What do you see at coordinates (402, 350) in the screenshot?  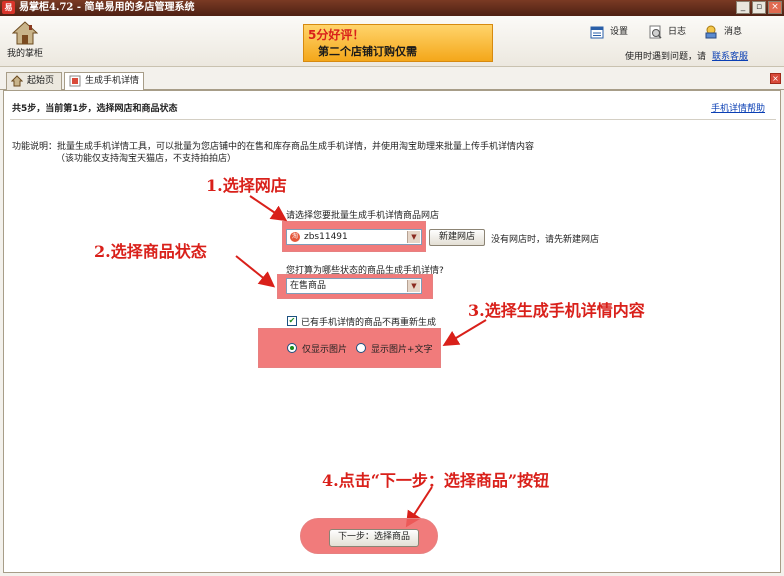 I see `images-text-label: 显示图片+文字` at bounding box center [402, 350].